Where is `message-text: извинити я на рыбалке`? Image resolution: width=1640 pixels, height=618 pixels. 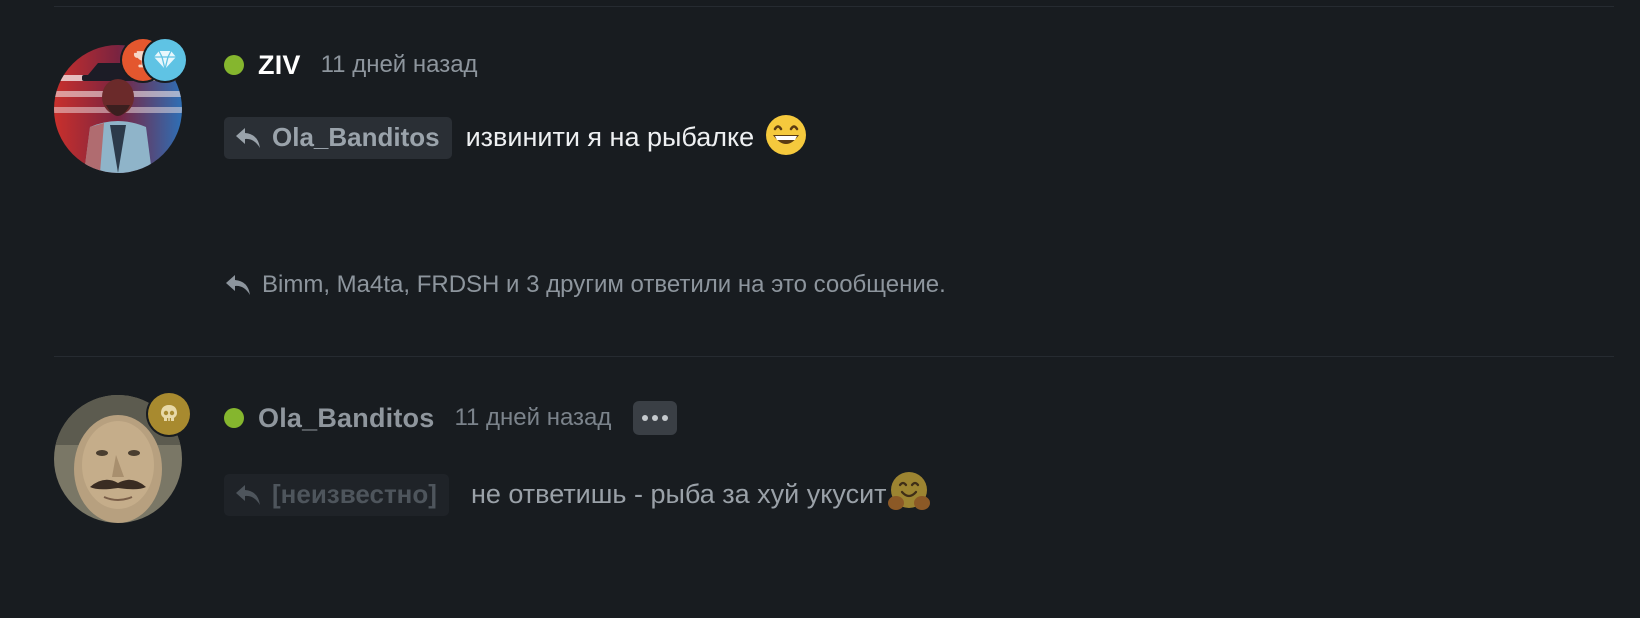 message-text: извинити я на рыбалке is located at coordinates (610, 137).